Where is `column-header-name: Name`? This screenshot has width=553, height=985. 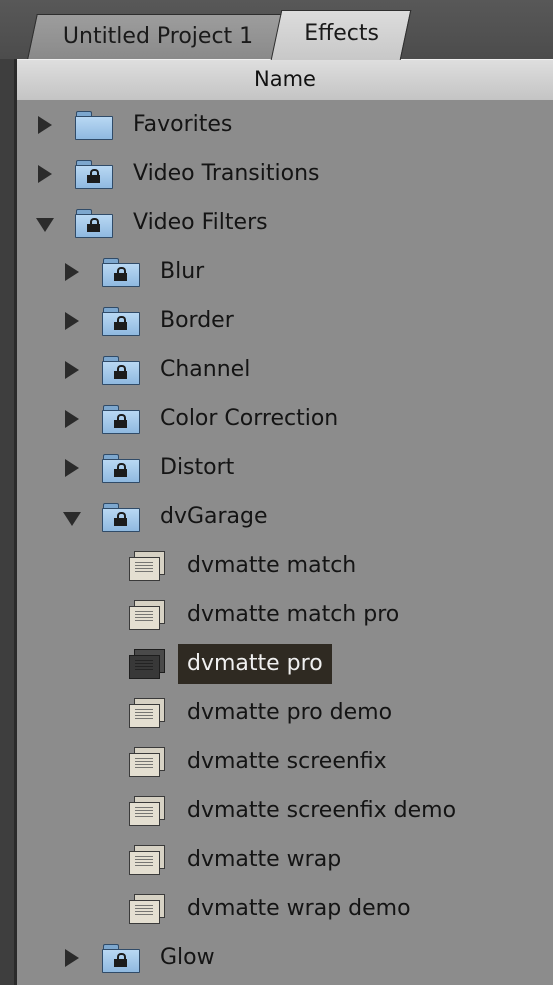
column-header-name: Name is located at coordinates (285, 80).